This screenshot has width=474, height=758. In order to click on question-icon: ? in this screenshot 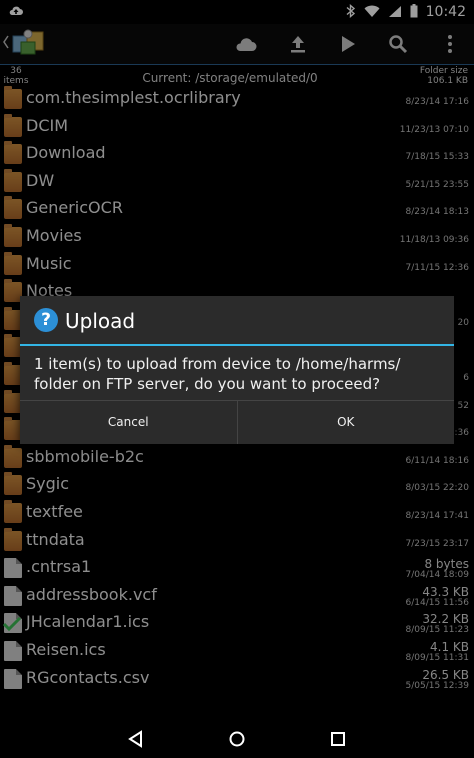, I will do `click(46, 320)`.